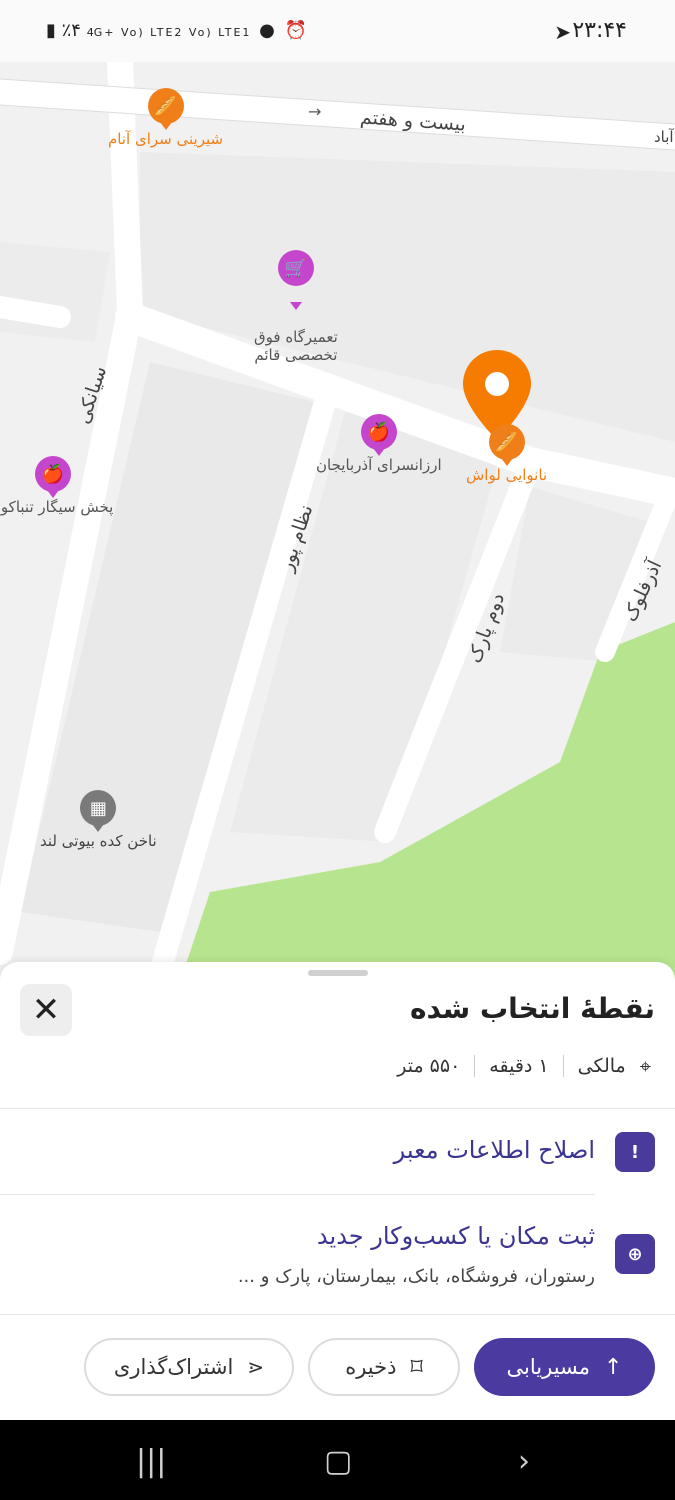 Image resolution: width=675 pixels, height=1500 pixels. I want to click on status-time: ۲۳:۴۴, so click(599, 30).